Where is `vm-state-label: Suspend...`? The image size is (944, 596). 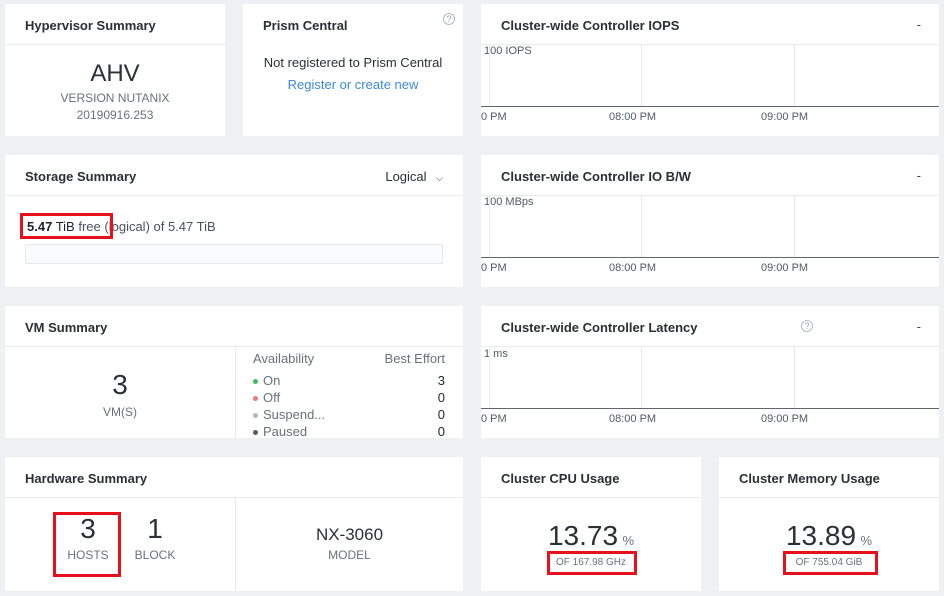 vm-state-label: Suspend... is located at coordinates (294, 414).